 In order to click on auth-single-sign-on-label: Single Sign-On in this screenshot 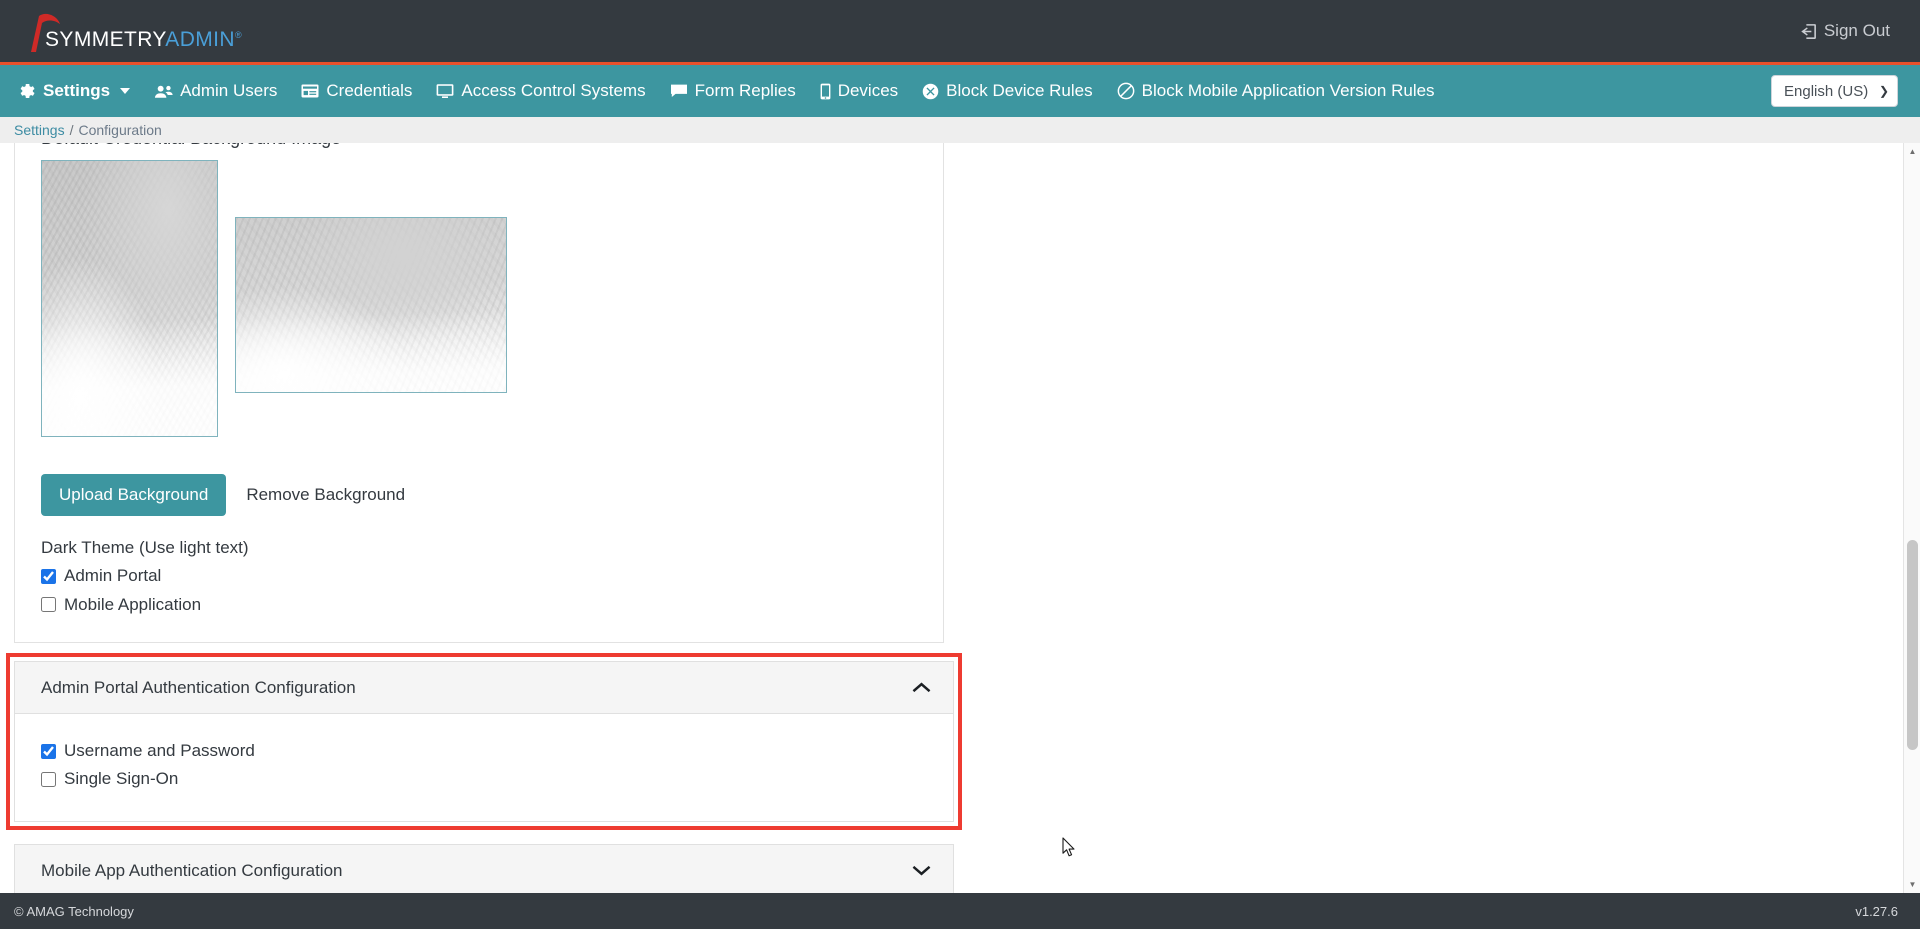, I will do `click(121, 779)`.